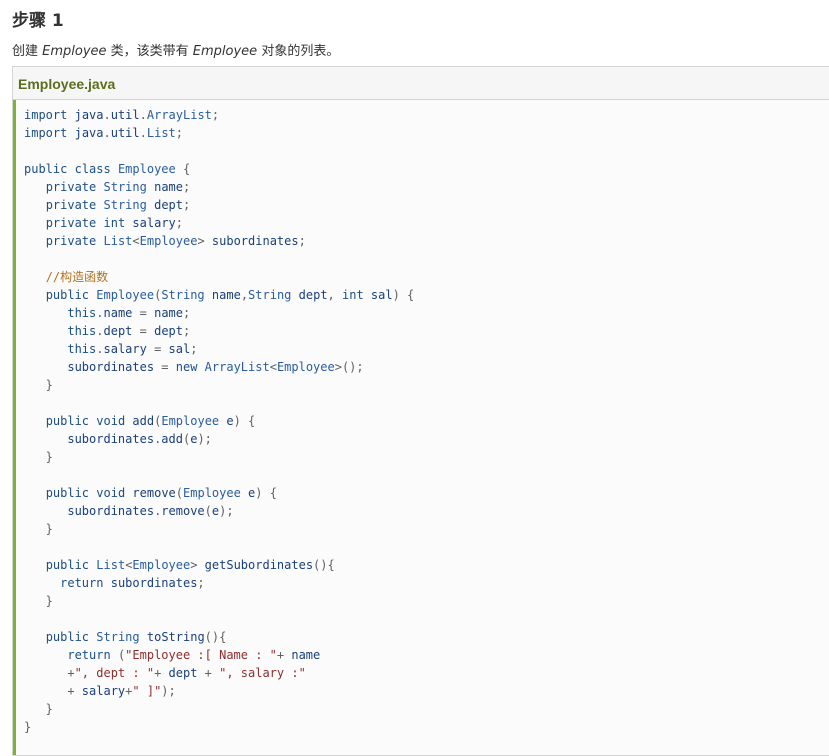 This screenshot has width=829, height=756. I want to click on code-line: this.dept = dept;, so click(129, 331).